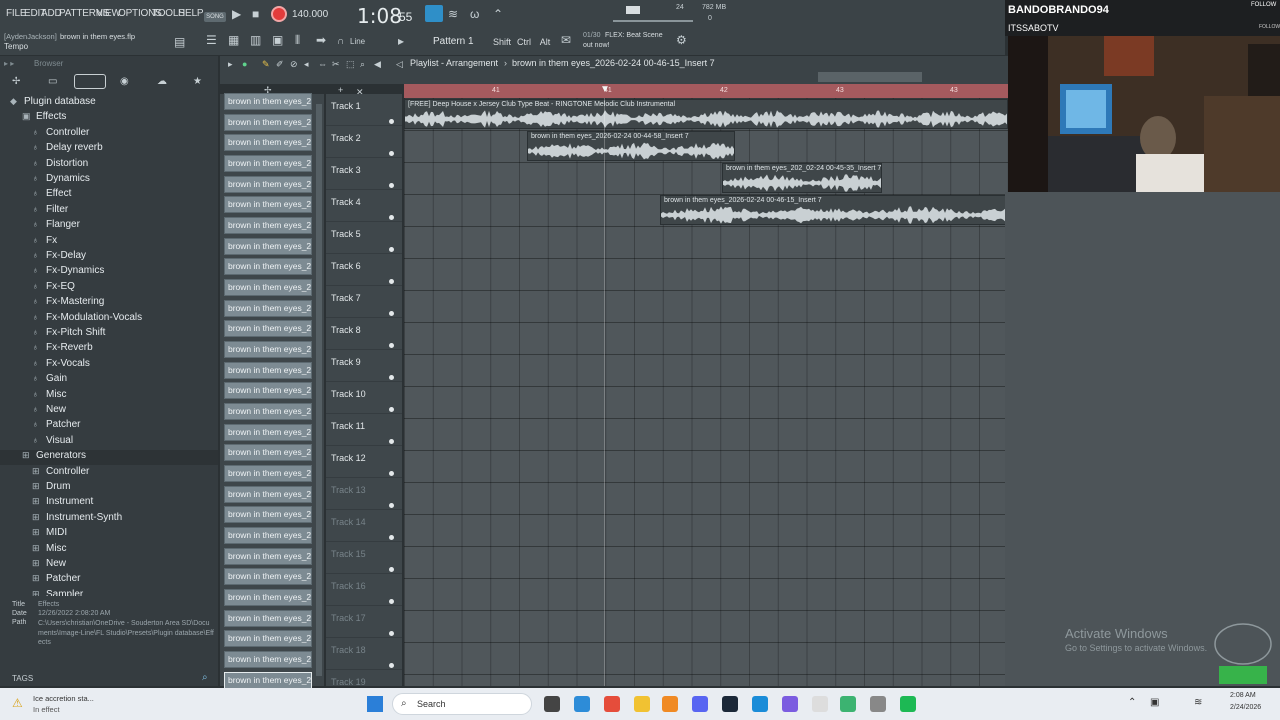 The image size is (1280, 720). I want to click on track-header: Track 7, so click(364, 302).